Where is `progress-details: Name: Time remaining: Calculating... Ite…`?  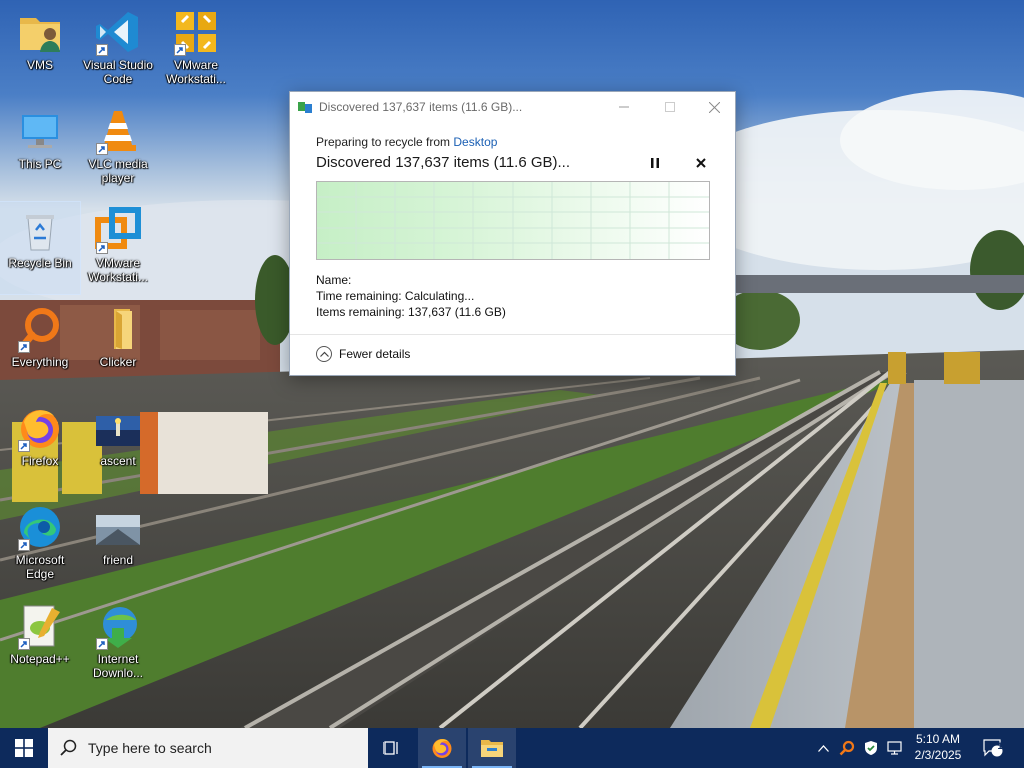 progress-details: Name: Time remaining: Calculating... Ite… is located at coordinates (411, 296).